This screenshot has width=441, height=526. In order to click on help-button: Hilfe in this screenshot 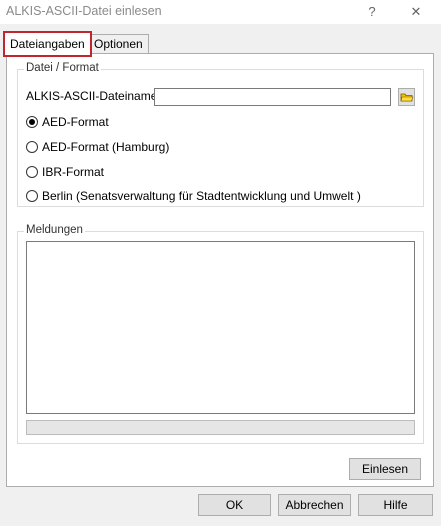, I will do `click(395, 505)`.